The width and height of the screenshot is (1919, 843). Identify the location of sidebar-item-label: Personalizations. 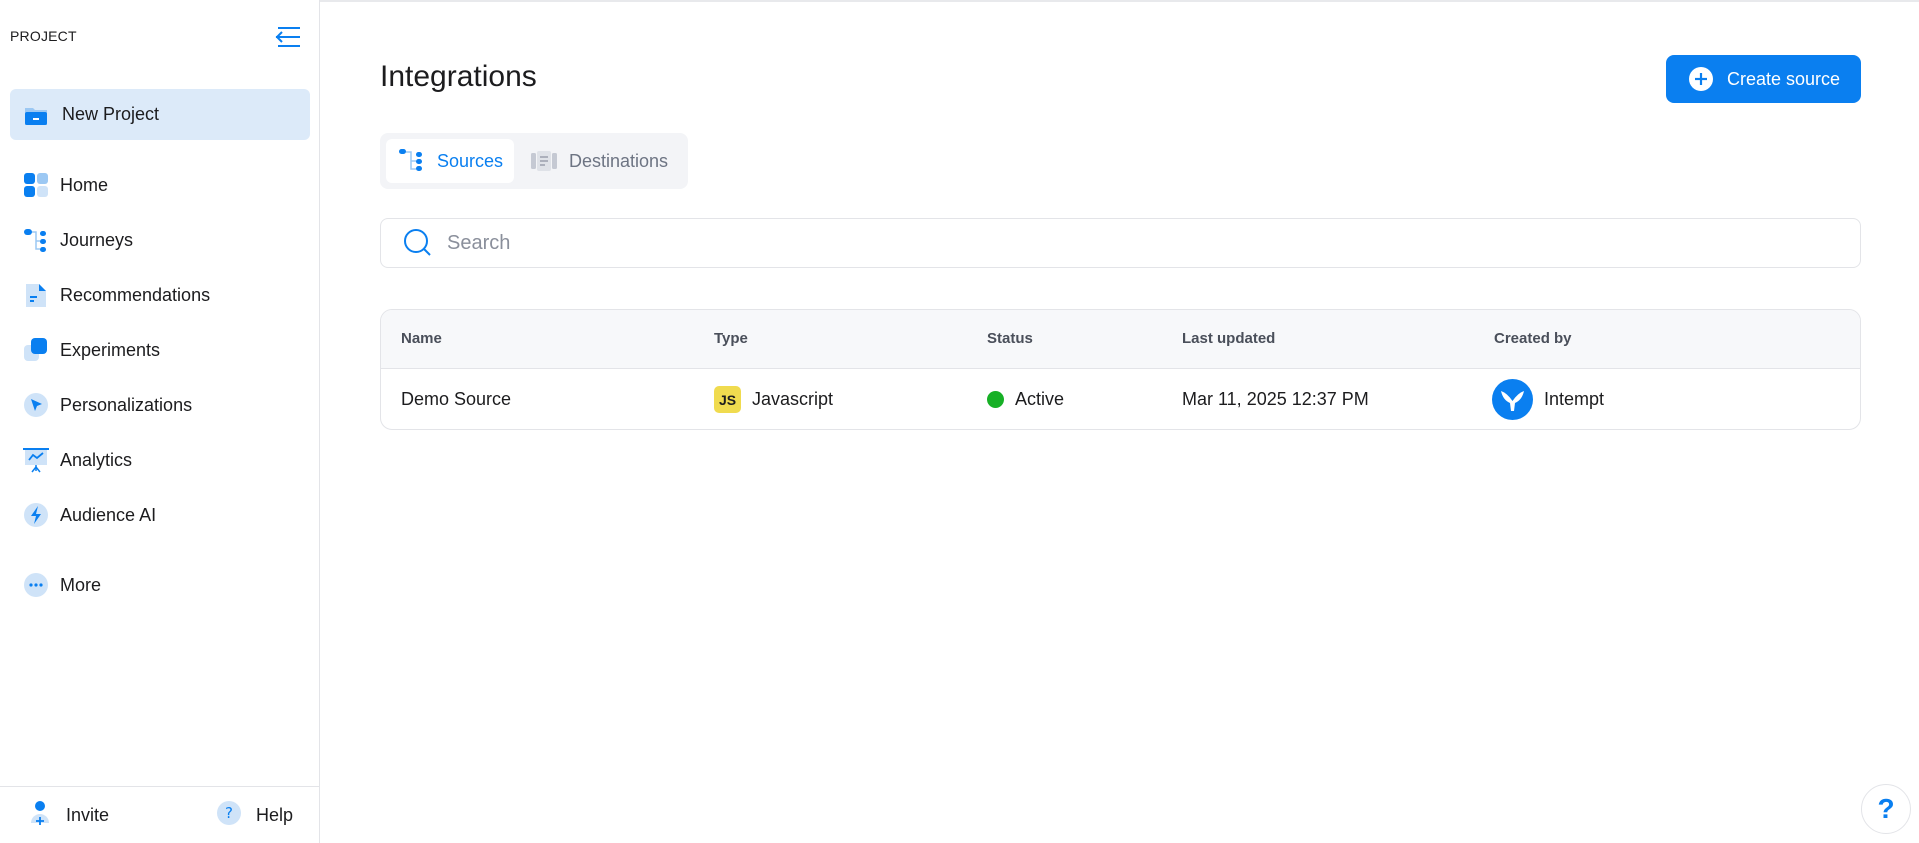
(126, 404).